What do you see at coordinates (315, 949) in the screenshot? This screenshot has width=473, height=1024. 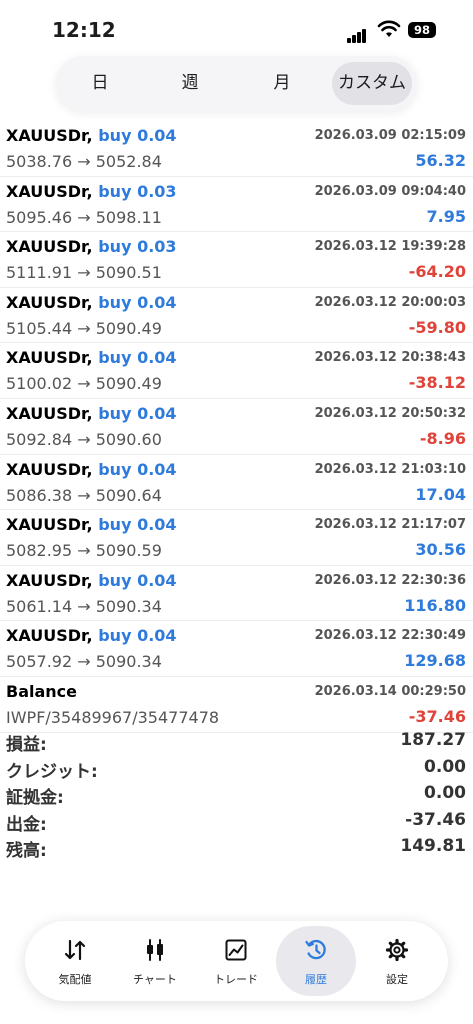 I see `history-clock-icon` at bounding box center [315, 949].